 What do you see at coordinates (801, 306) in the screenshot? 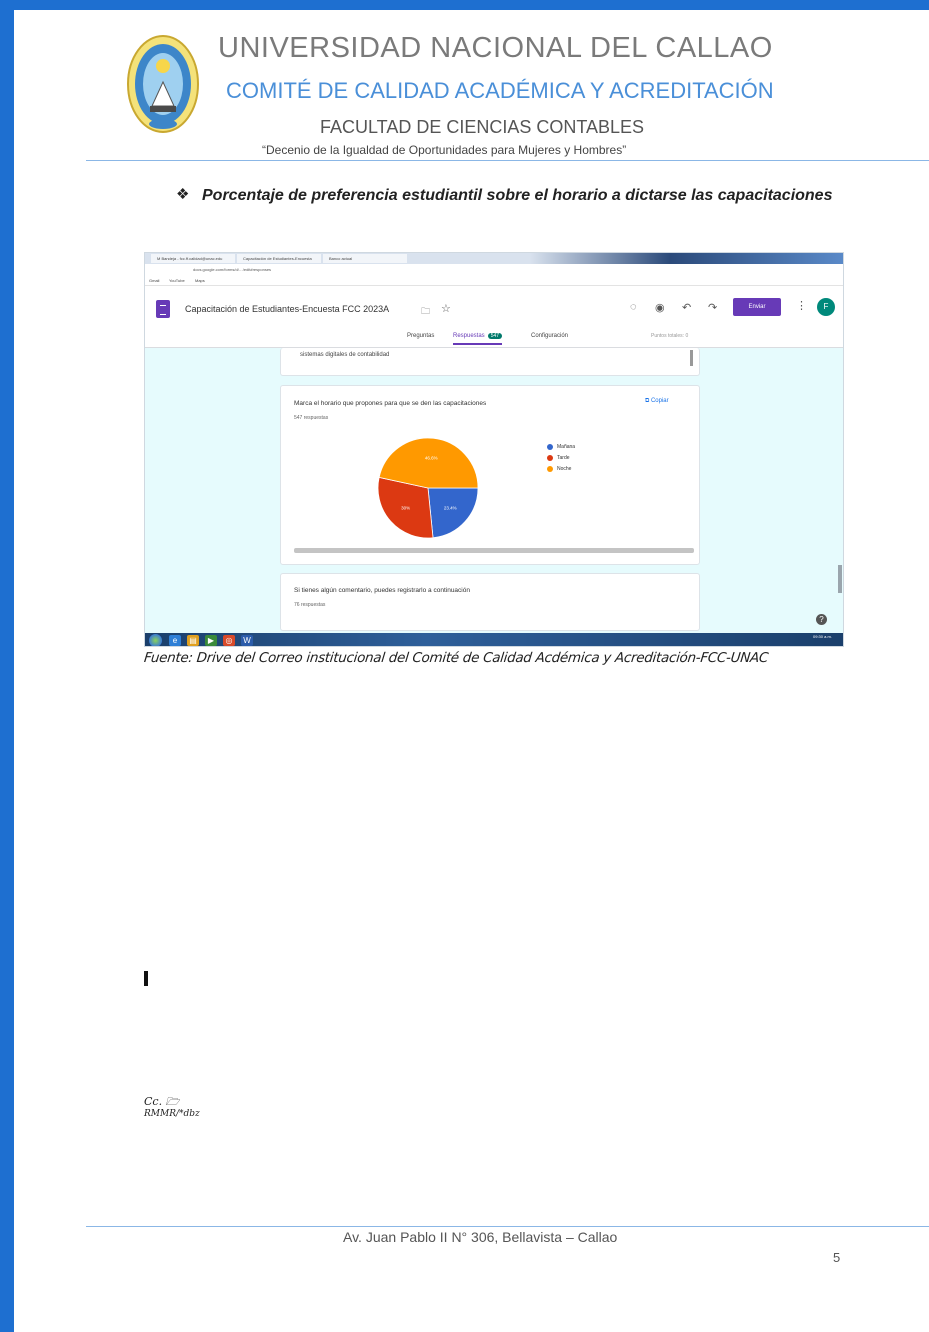
I see `more-vert-icon: ⋮` at bounding box center [801, 306].